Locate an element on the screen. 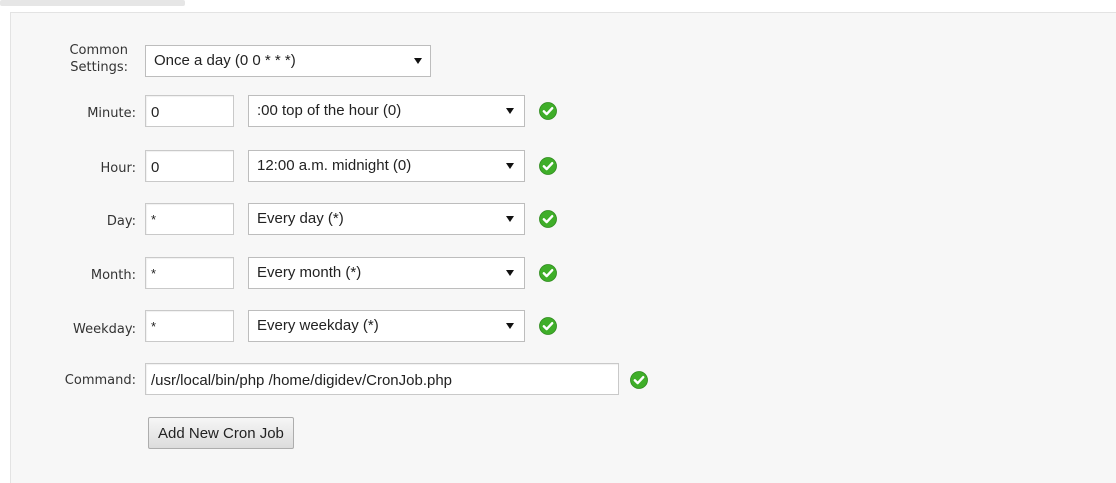 Image resolution: width=1116 pixels, height=483 pixels. page-header-strip is located at coordinates (558, 6).